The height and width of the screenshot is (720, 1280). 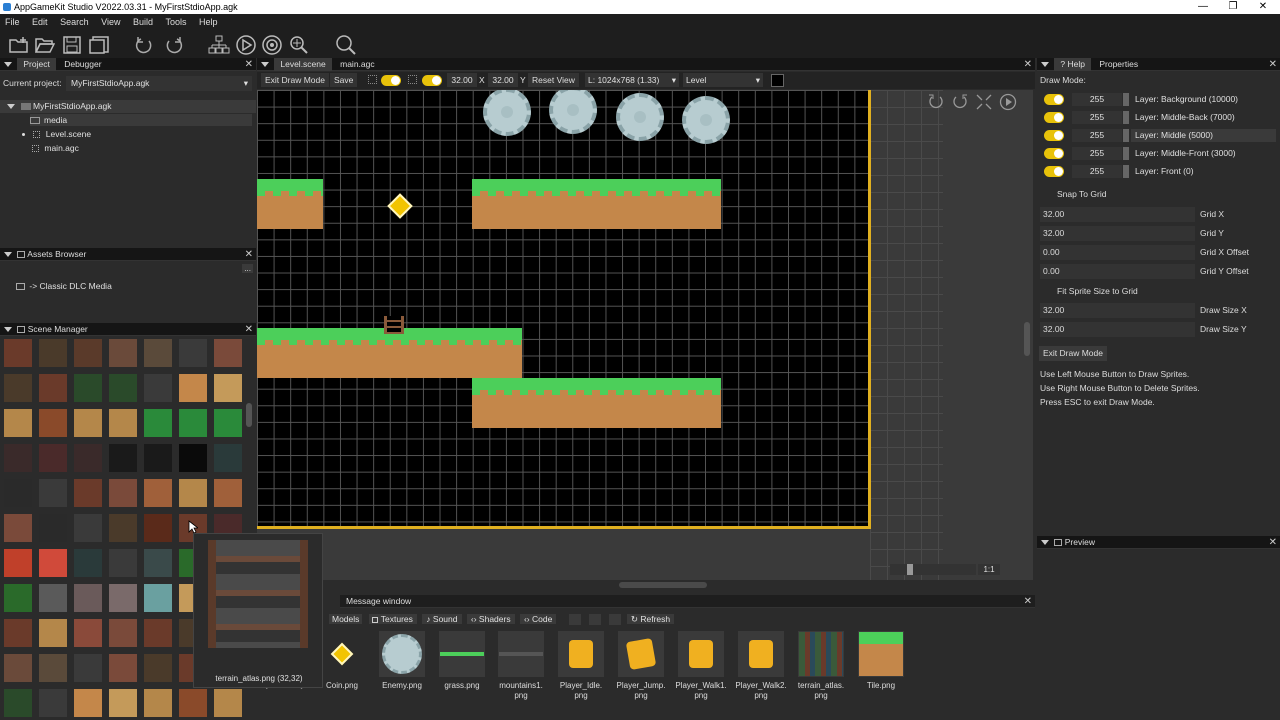 What do you see at coordinates (442, 619) in the screenshot?
I see `tab-sound: ♪ Sound` at bounding box center [442, 619].